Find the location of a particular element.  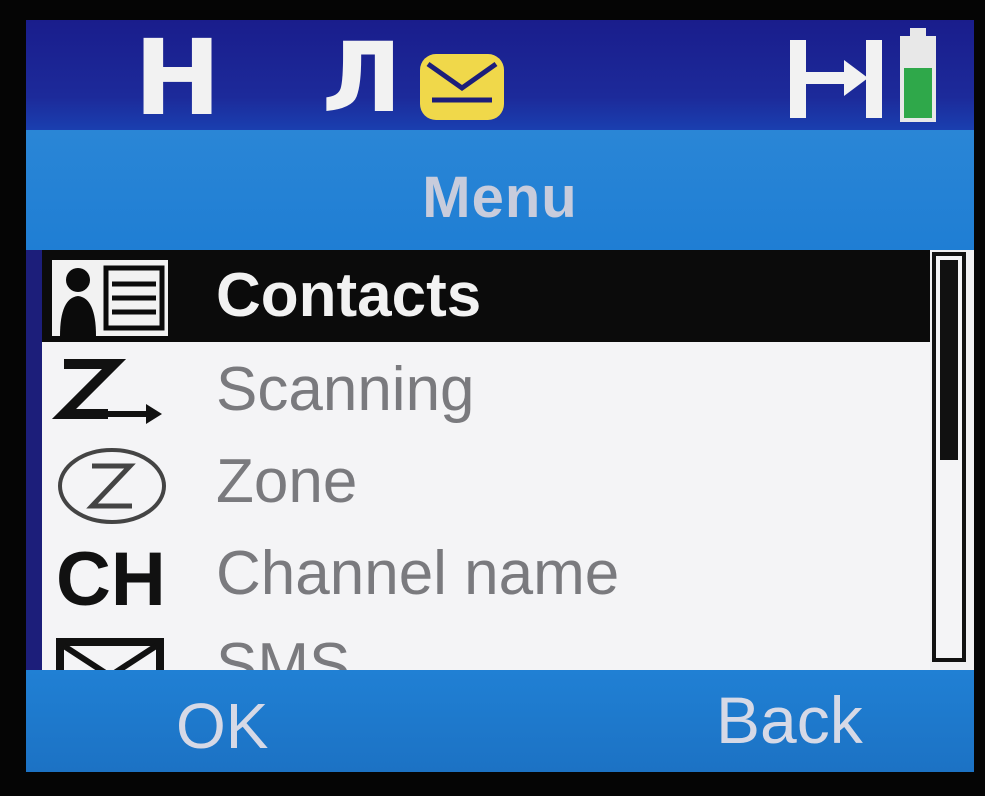

status-bar: H Л is located at coordinates (500, 75).